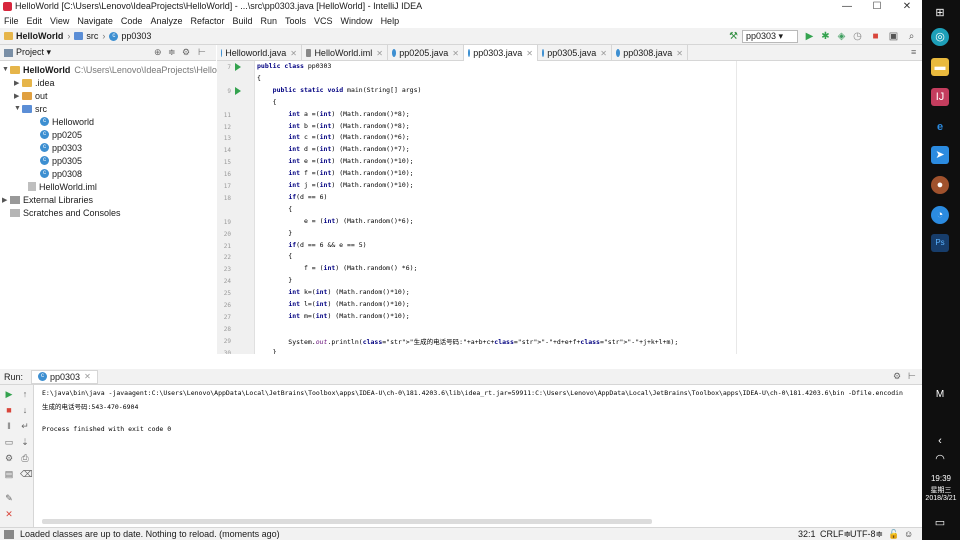  I want to click on tab-helloworld-java: Helloworld.java ✕, so click(259, 53).